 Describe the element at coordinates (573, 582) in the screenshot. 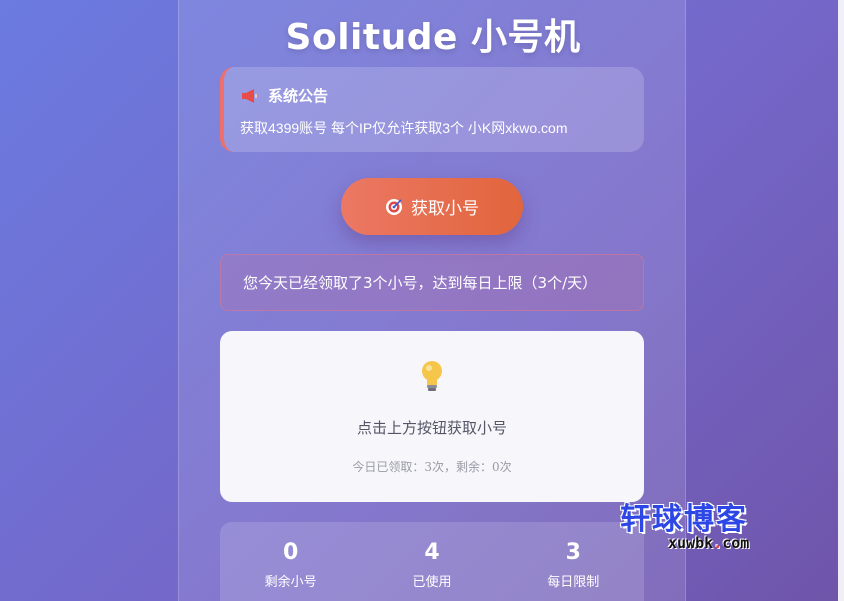

I see `stat-daily-limit-label: 每日限制` at that location.